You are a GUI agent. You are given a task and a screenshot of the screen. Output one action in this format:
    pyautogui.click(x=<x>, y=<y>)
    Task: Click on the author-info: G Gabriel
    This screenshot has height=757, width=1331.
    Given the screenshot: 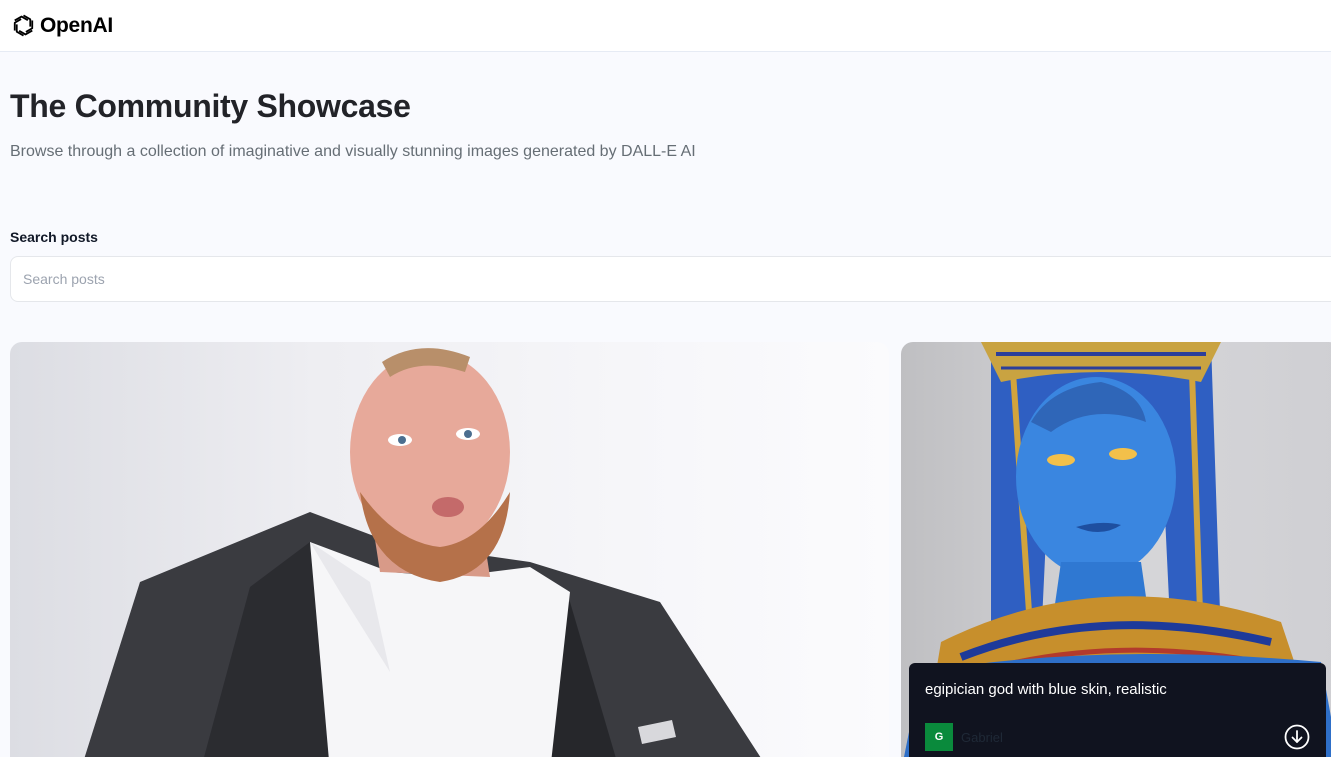 What is the action you would take?
    pyautogui.click(x=964, y=737)
    